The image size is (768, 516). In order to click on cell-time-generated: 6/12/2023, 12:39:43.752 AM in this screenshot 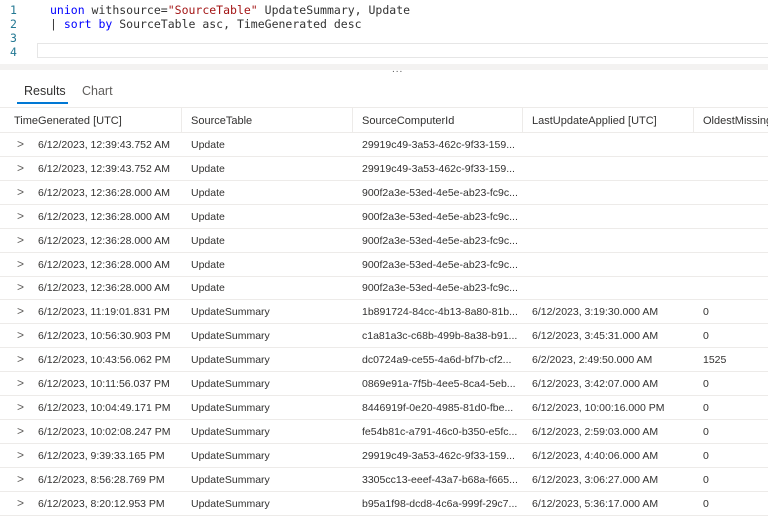, I will do `click(104, 145)`.